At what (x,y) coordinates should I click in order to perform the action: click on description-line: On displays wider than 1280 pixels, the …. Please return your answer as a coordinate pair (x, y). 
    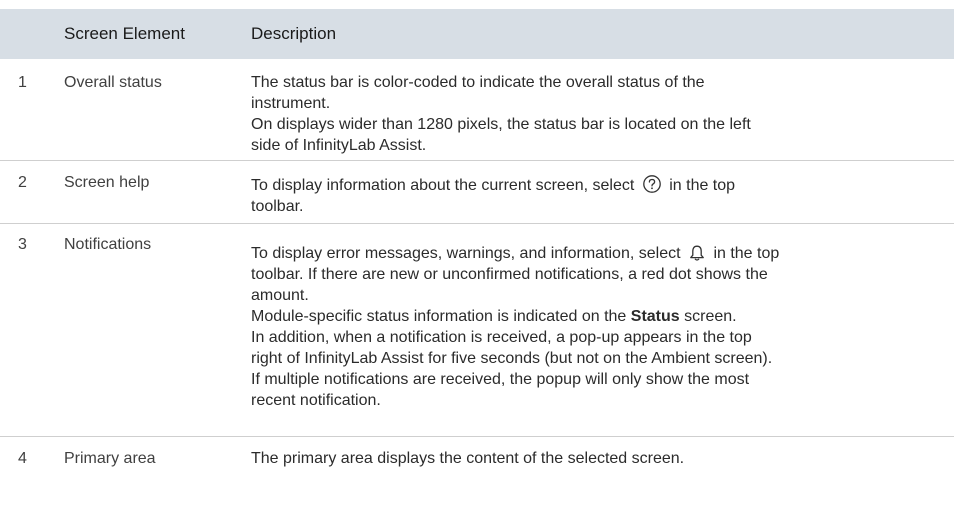
    Looking at the image, I should click on (501, 124).